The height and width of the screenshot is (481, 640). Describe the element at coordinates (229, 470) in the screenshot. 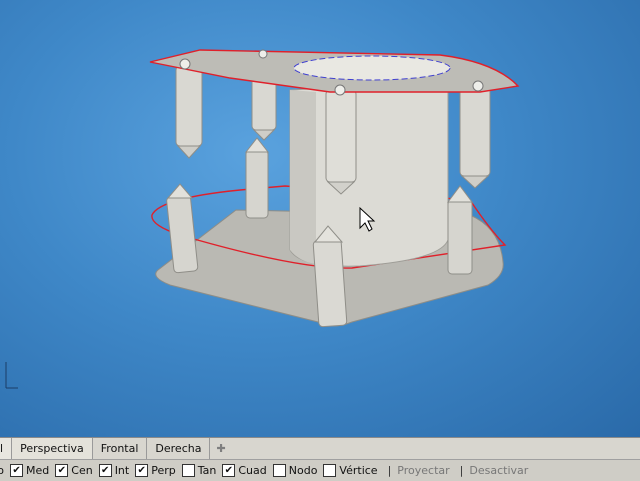

I see `checkbox-cuad: ✔` at that location.